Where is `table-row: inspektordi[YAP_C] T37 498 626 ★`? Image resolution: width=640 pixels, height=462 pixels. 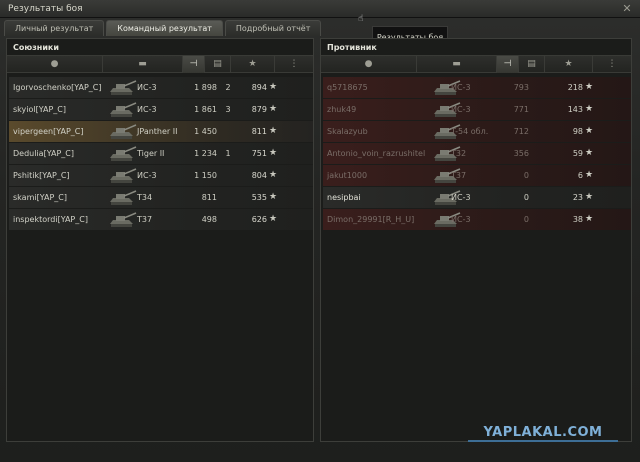
table-row: inspektordi[YAP_C] T37 498 626 ★ is located at coordinates (161, 219).